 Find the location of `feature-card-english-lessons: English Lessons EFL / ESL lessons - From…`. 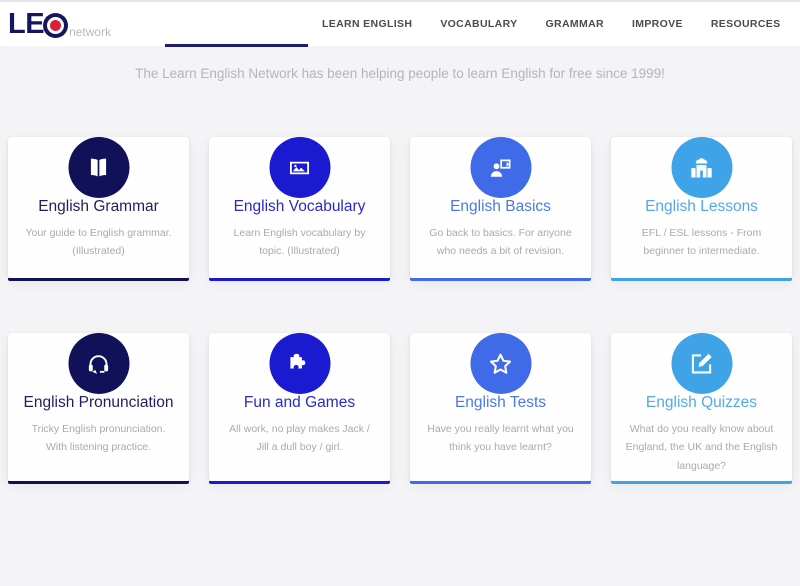

feature-card-english-lessons: English Lessons EFL / ESL lessons - From… is located at coordinates (701, 209).